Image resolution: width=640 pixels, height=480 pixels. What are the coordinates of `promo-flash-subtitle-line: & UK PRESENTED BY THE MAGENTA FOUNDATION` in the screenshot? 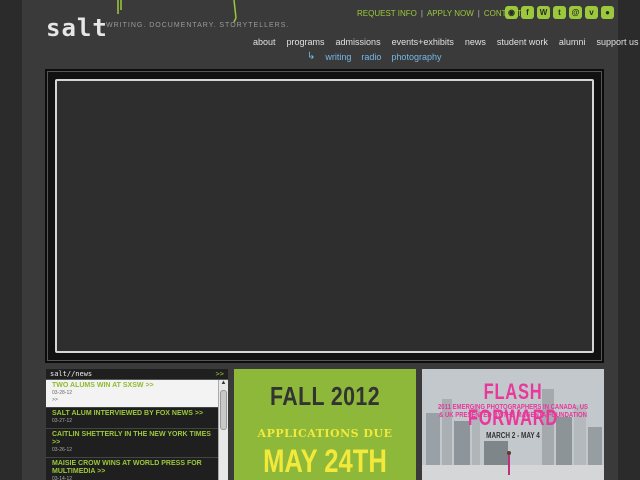 It's located at (513, 415).